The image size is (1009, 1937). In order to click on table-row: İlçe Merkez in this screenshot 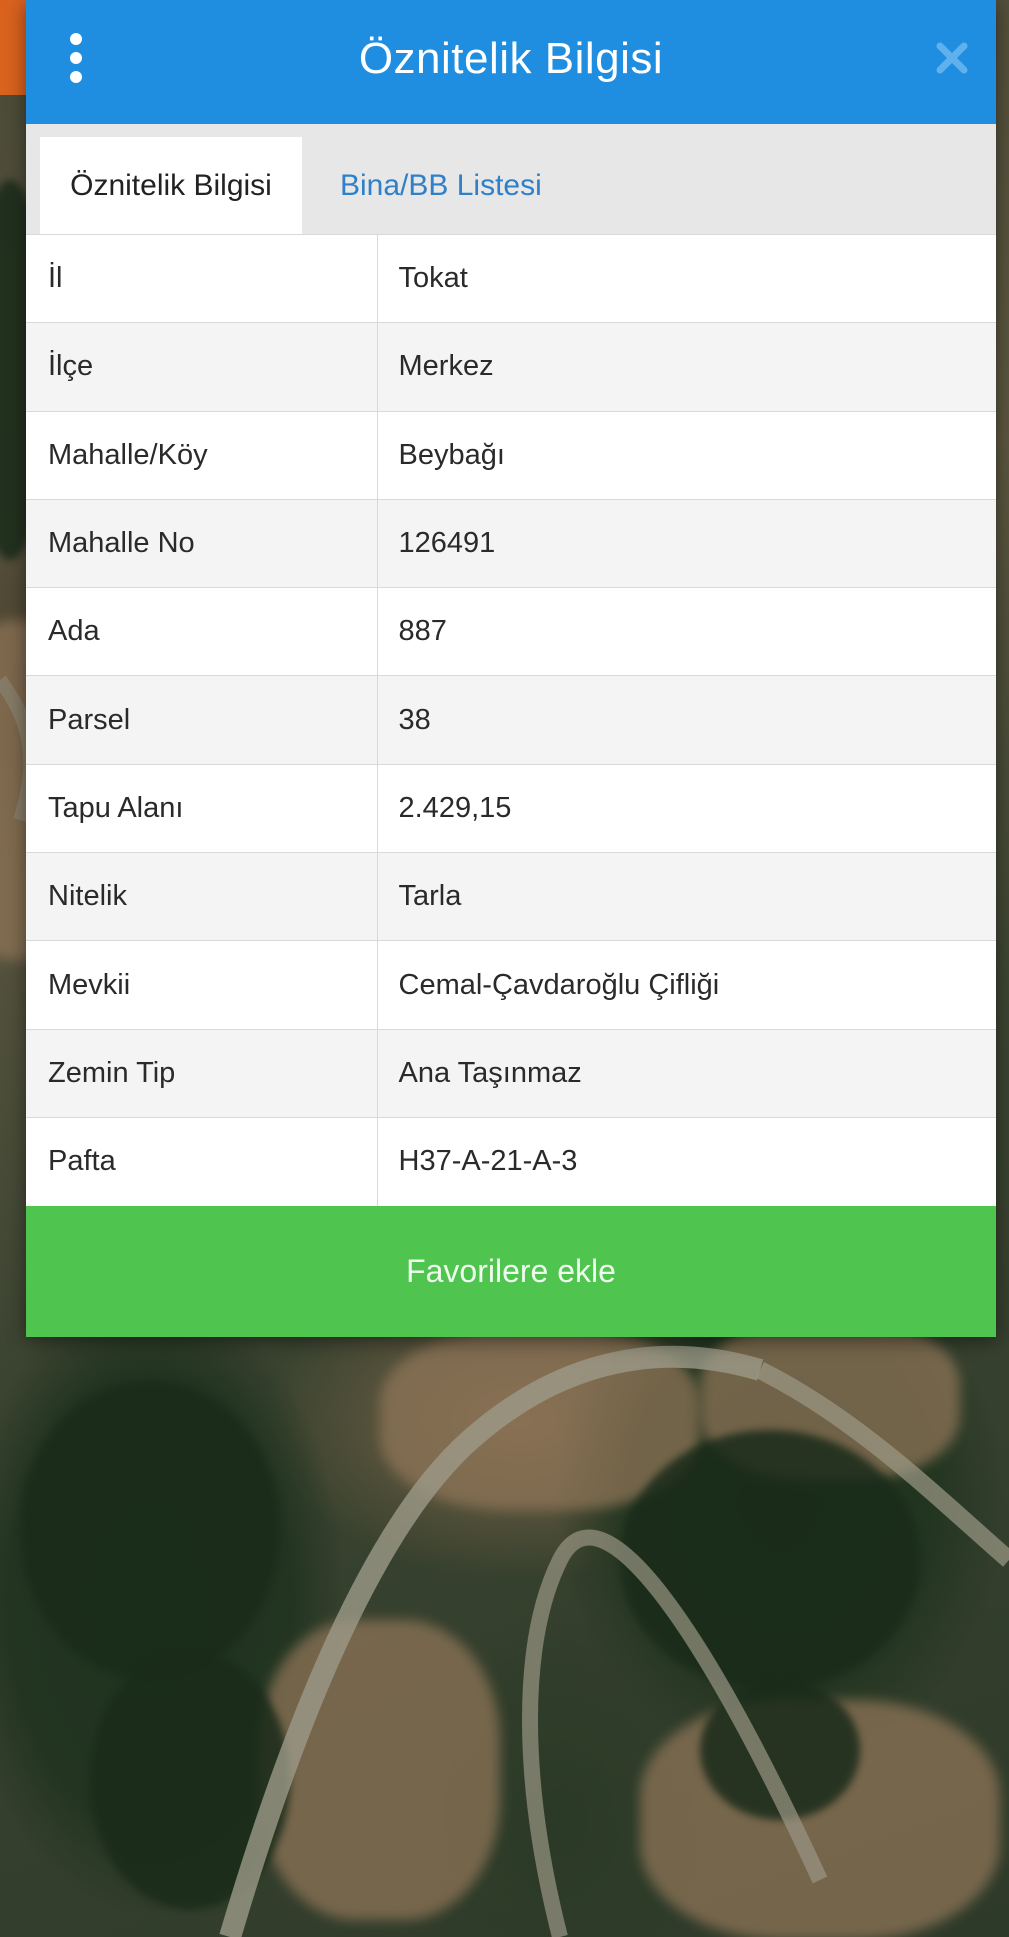, I will do `click(511, 367)`.